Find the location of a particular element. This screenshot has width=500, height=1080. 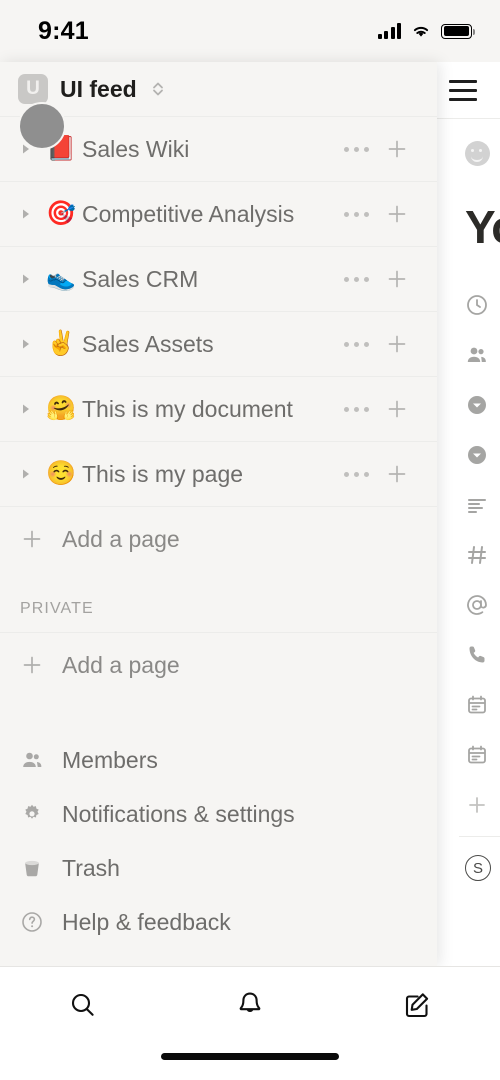

signal-bars-icon is located at coordinates (389, 31).